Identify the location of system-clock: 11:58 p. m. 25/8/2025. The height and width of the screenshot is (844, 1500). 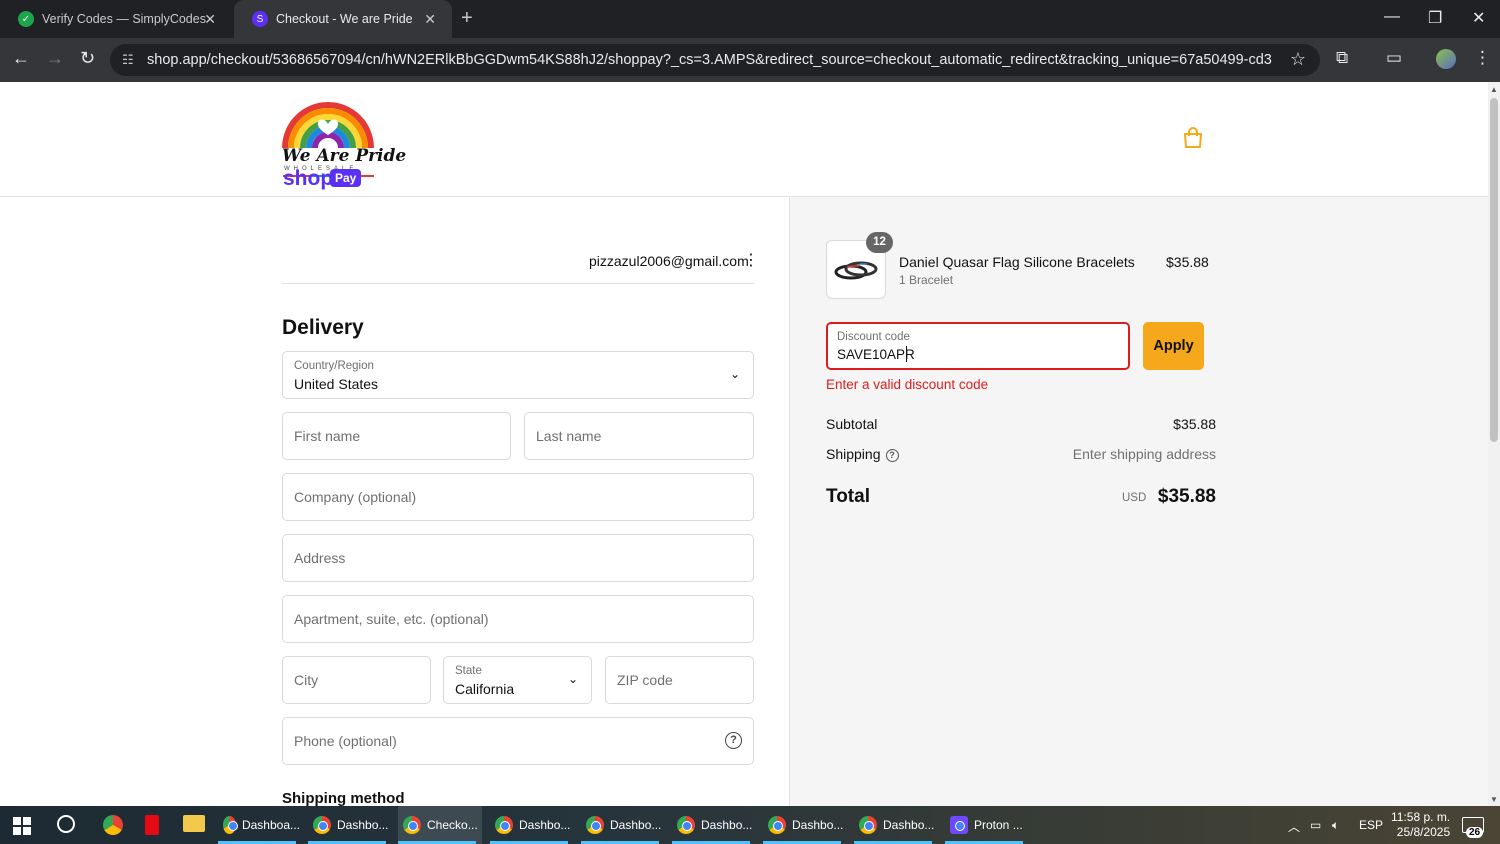
(1420, 825).